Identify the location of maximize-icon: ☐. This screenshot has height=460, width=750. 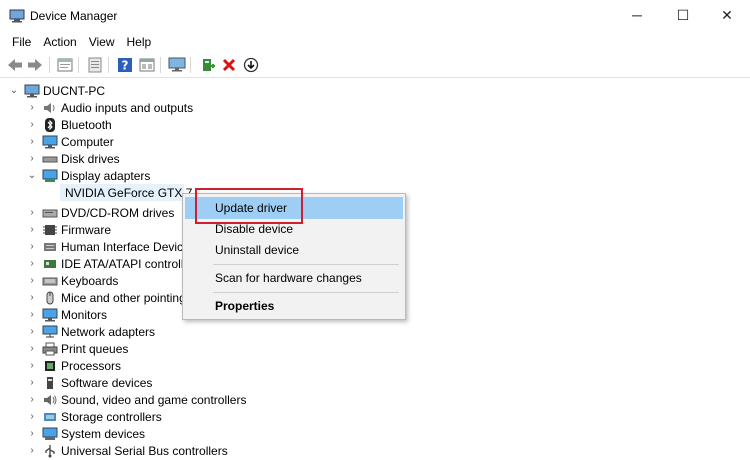
(683, 14).